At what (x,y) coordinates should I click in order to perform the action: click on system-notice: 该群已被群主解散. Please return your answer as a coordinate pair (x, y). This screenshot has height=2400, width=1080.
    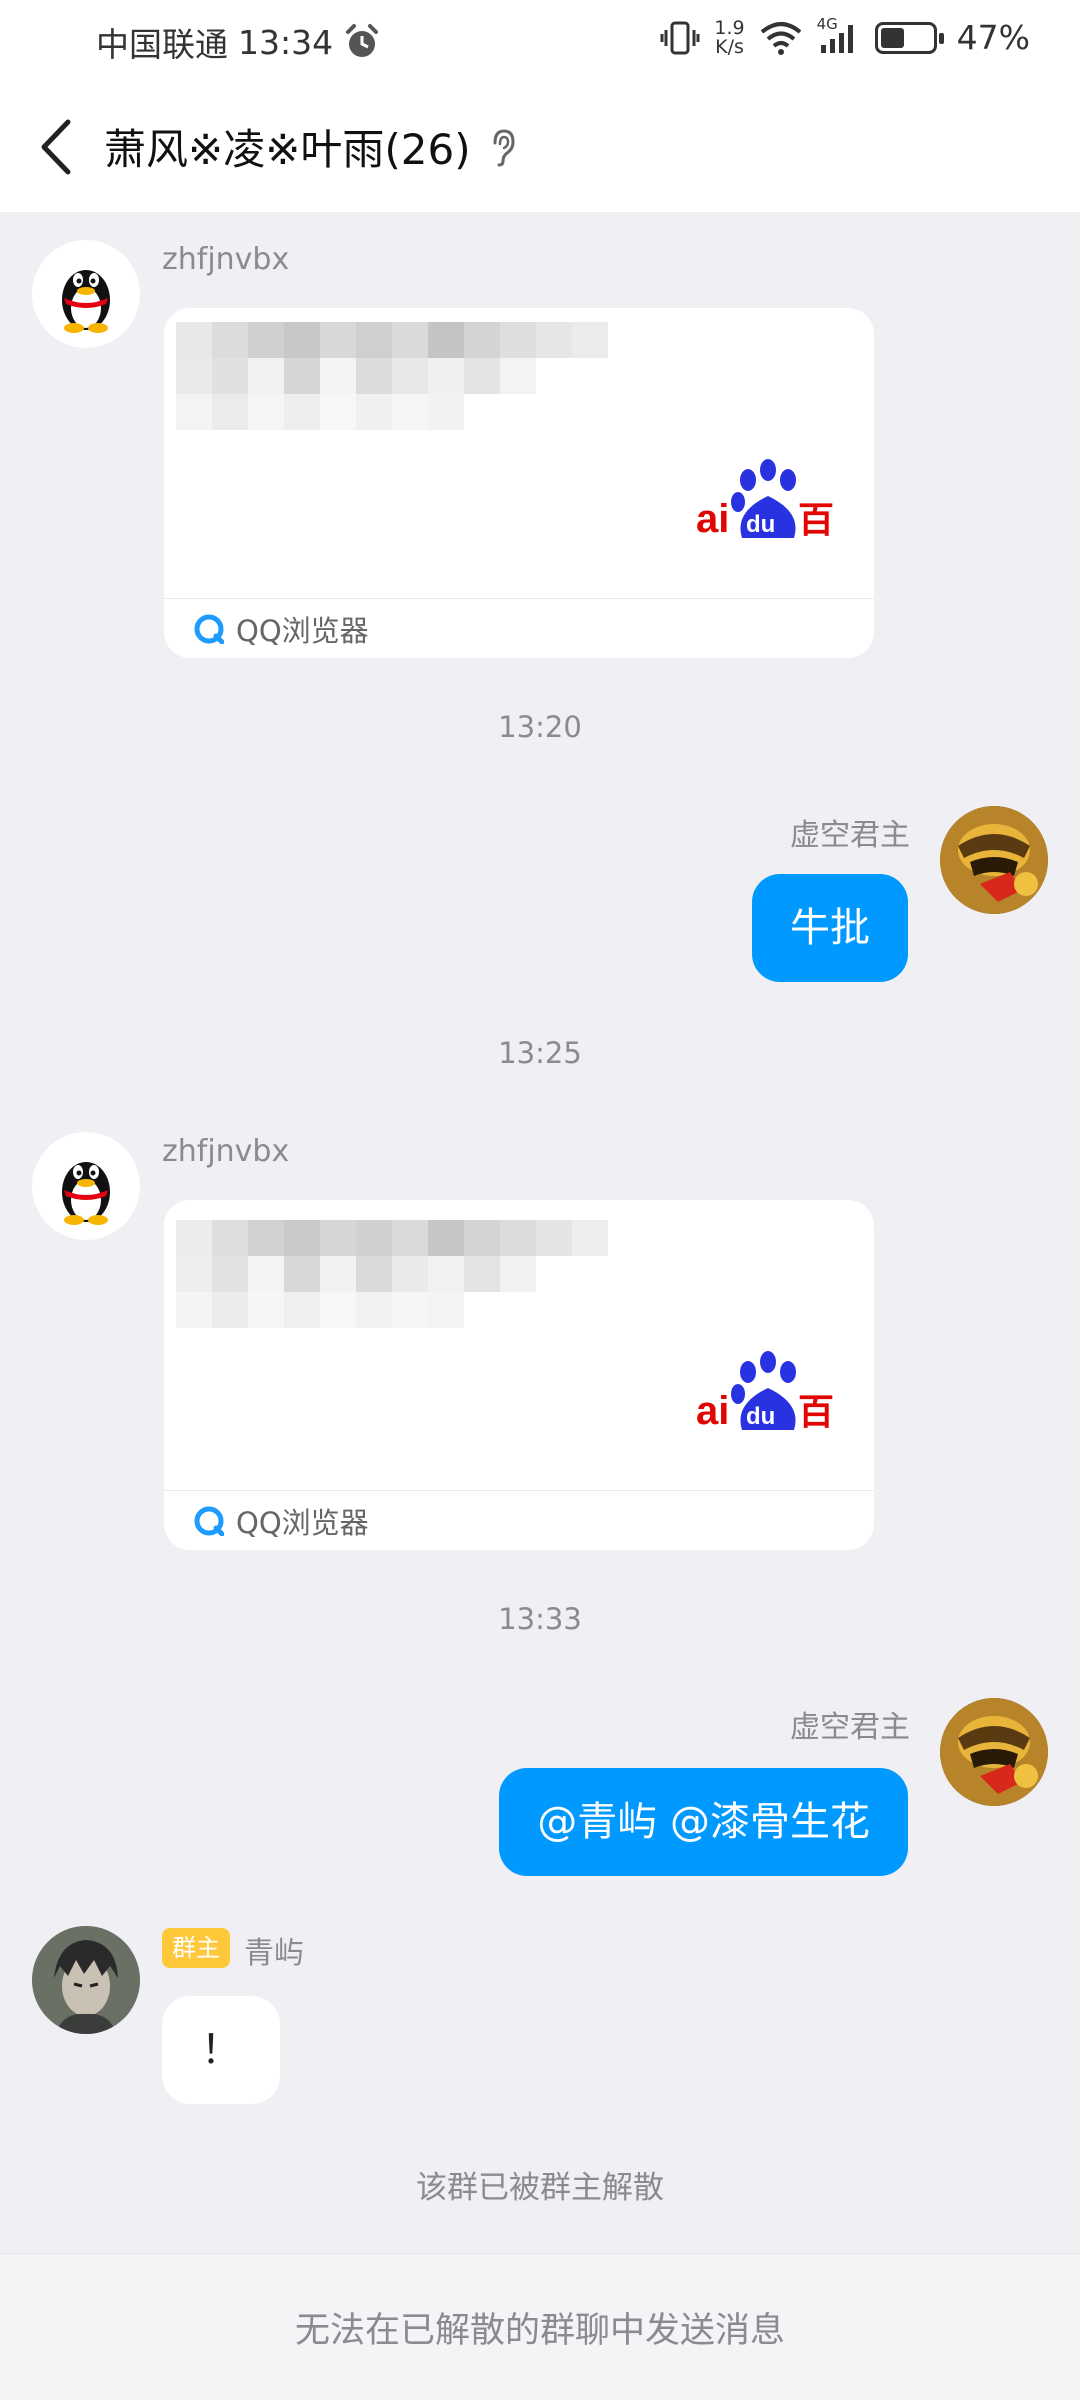
    Looking at the image, I should click on (540, 2188).